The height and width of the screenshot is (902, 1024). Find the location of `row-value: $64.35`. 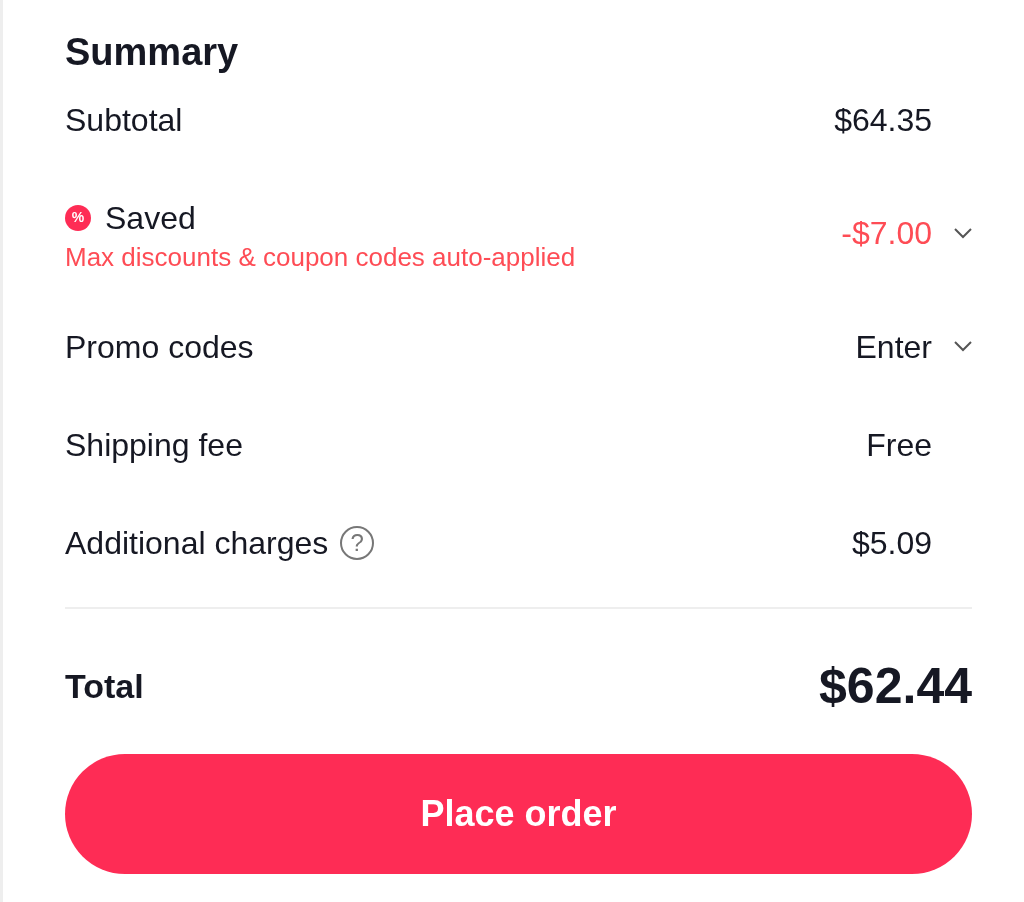

row-value: $64.35 is located at coordinates (883, 120).